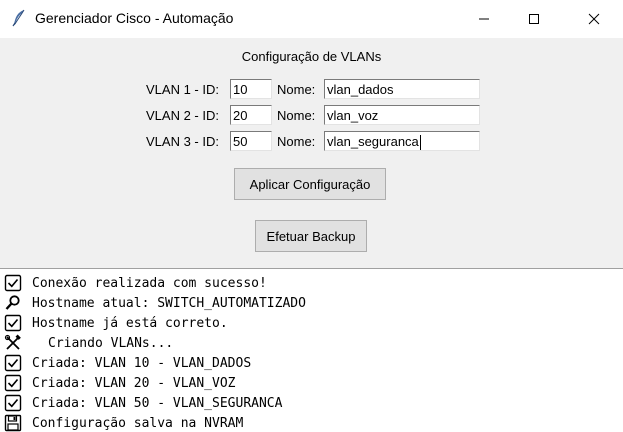  Describe the element at coordinates (169, 303) in the screenshot. I see `log-text: Hostname atual: SWITCH_AUTOMATIZADO` at that location.